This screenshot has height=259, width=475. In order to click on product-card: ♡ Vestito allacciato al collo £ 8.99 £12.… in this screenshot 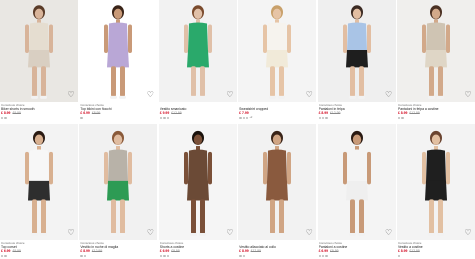, I will do `click(277, 191)`.